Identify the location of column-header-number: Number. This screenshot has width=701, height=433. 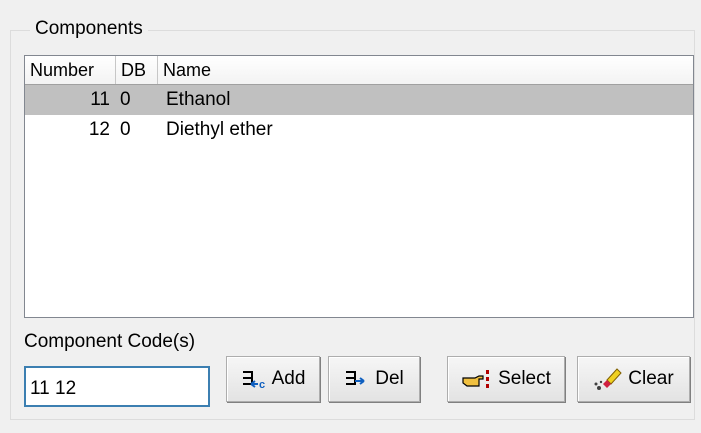
(70, 70).